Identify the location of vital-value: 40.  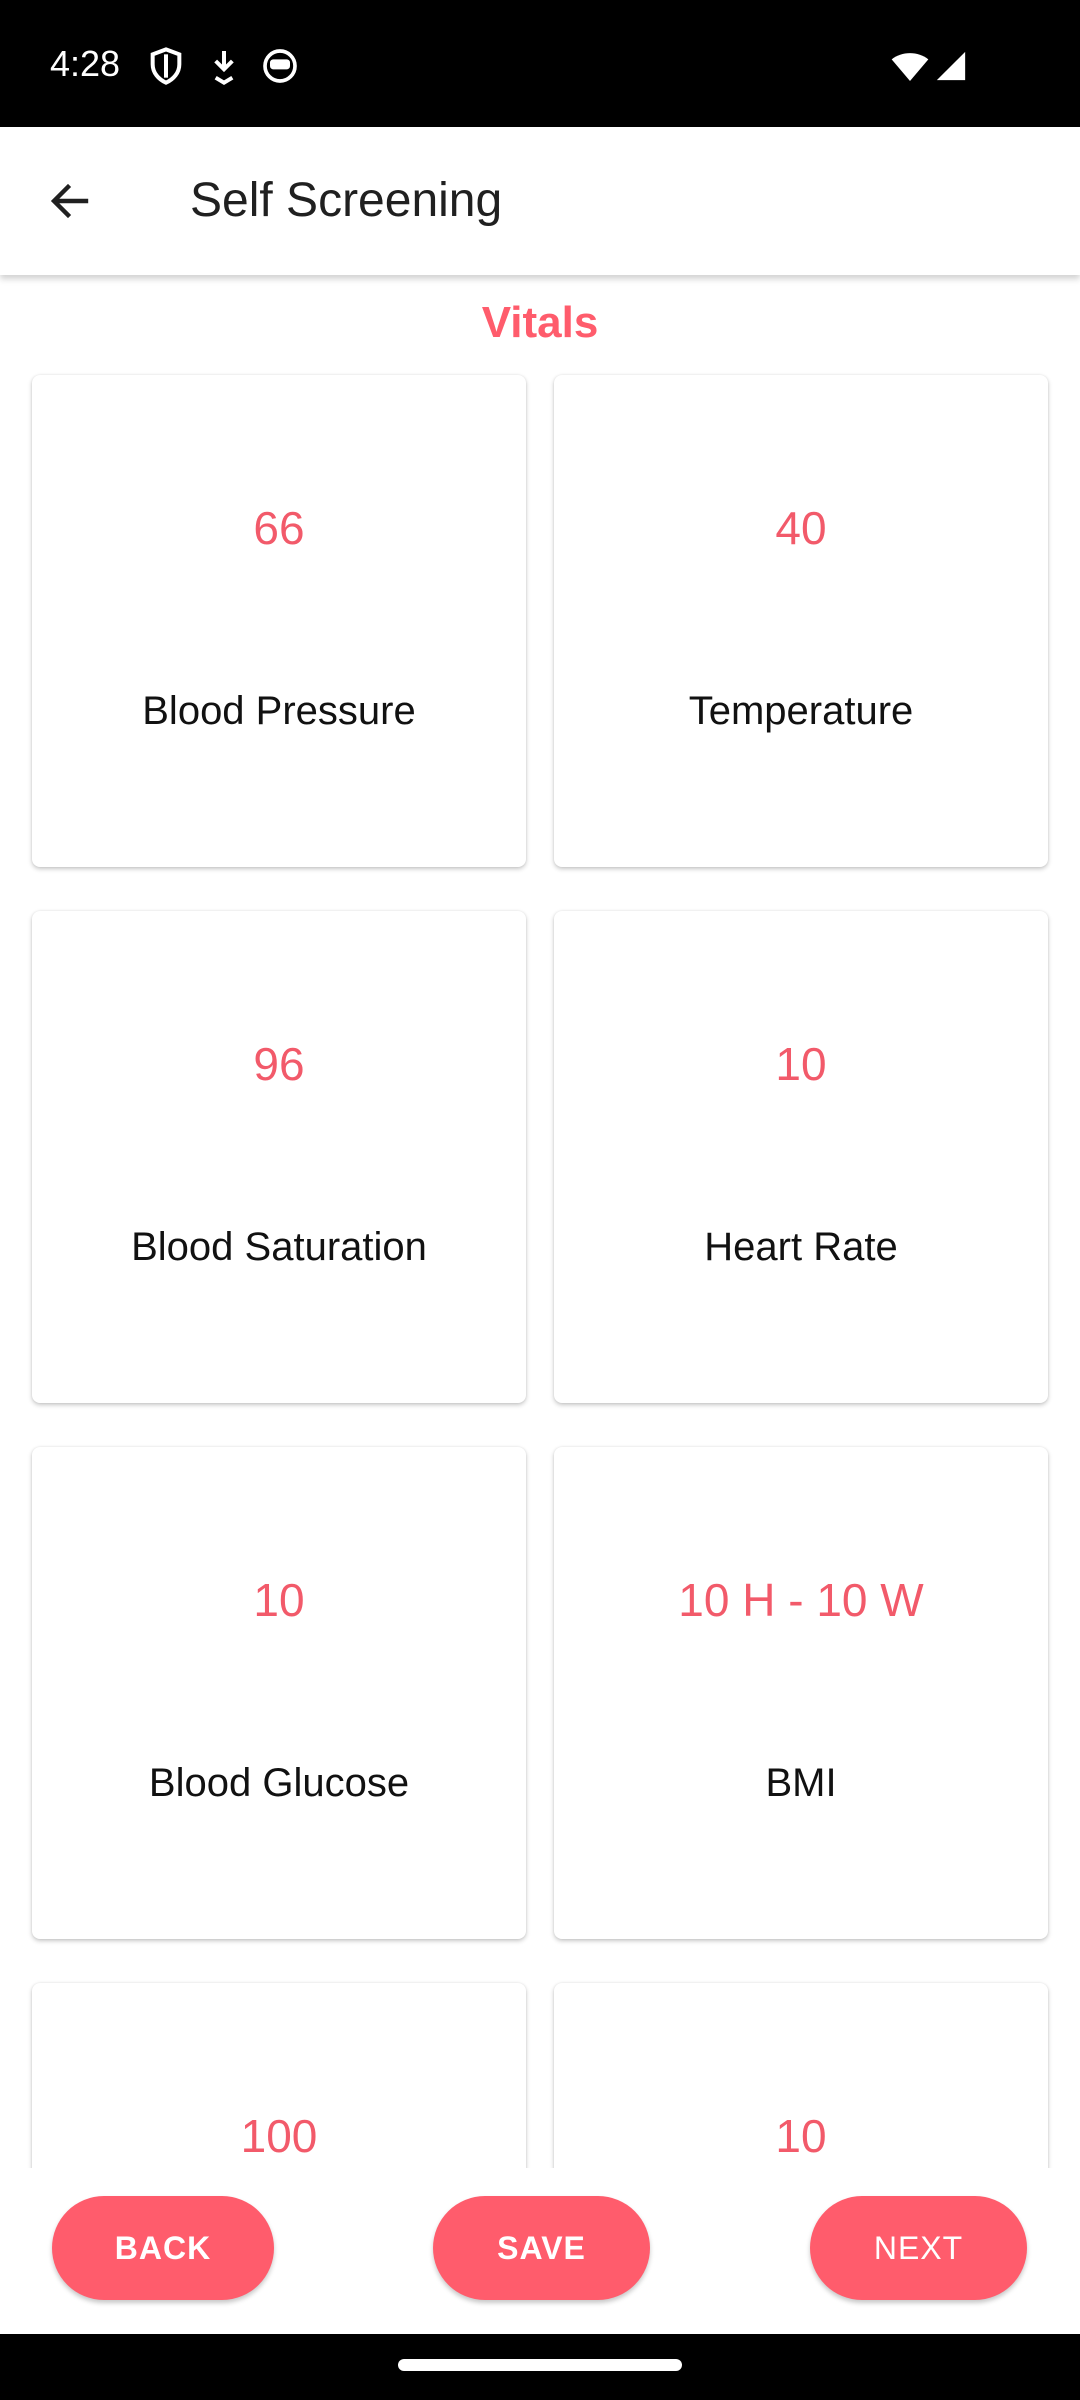
(801, 528).